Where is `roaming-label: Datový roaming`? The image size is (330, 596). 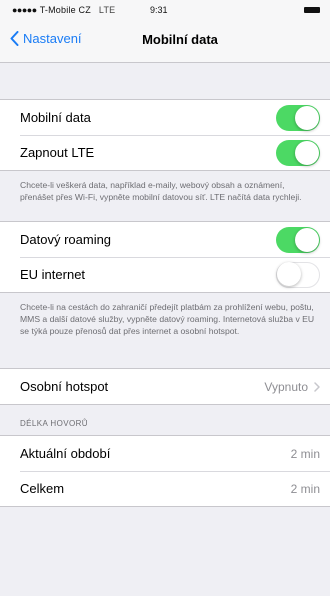
roaming-label: Datový roaming is located at coordinates (66, 239).